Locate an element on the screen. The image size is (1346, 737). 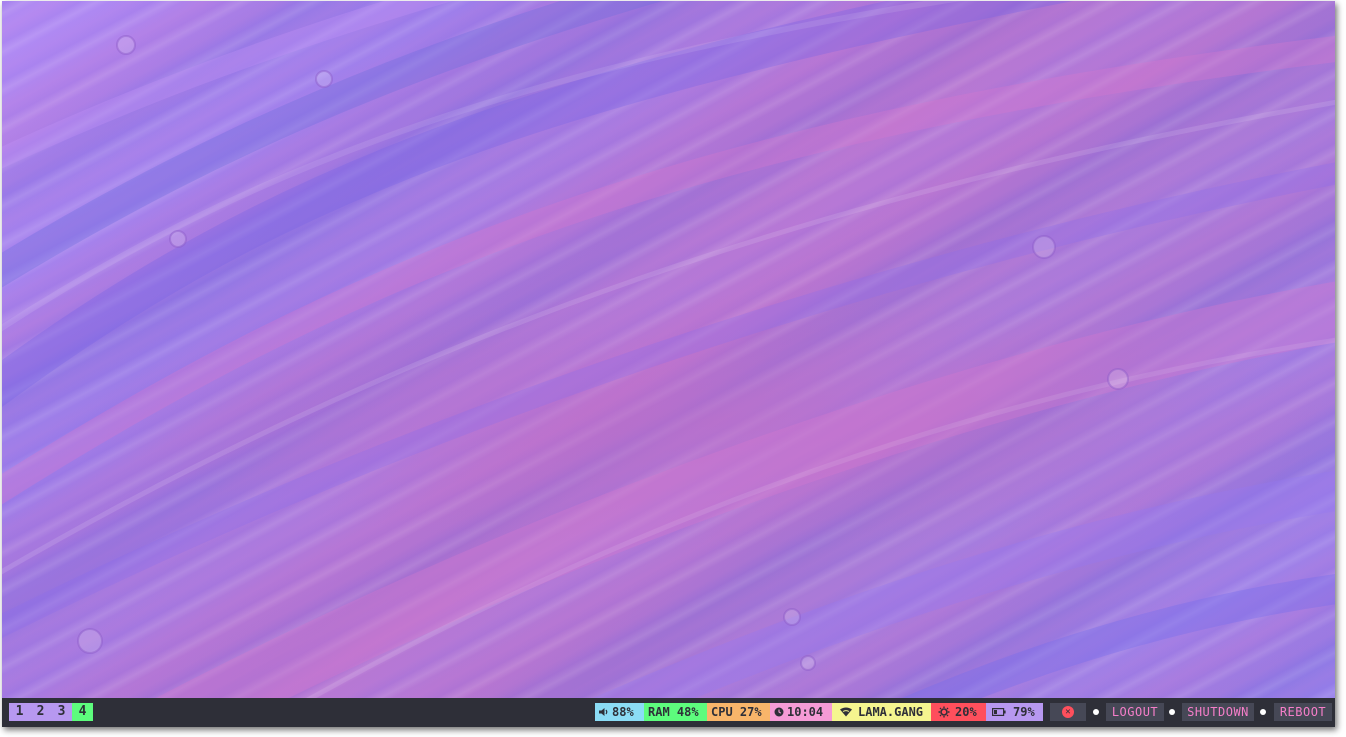
network-module: LAMA.GANG is located at coordinates (881, 712).